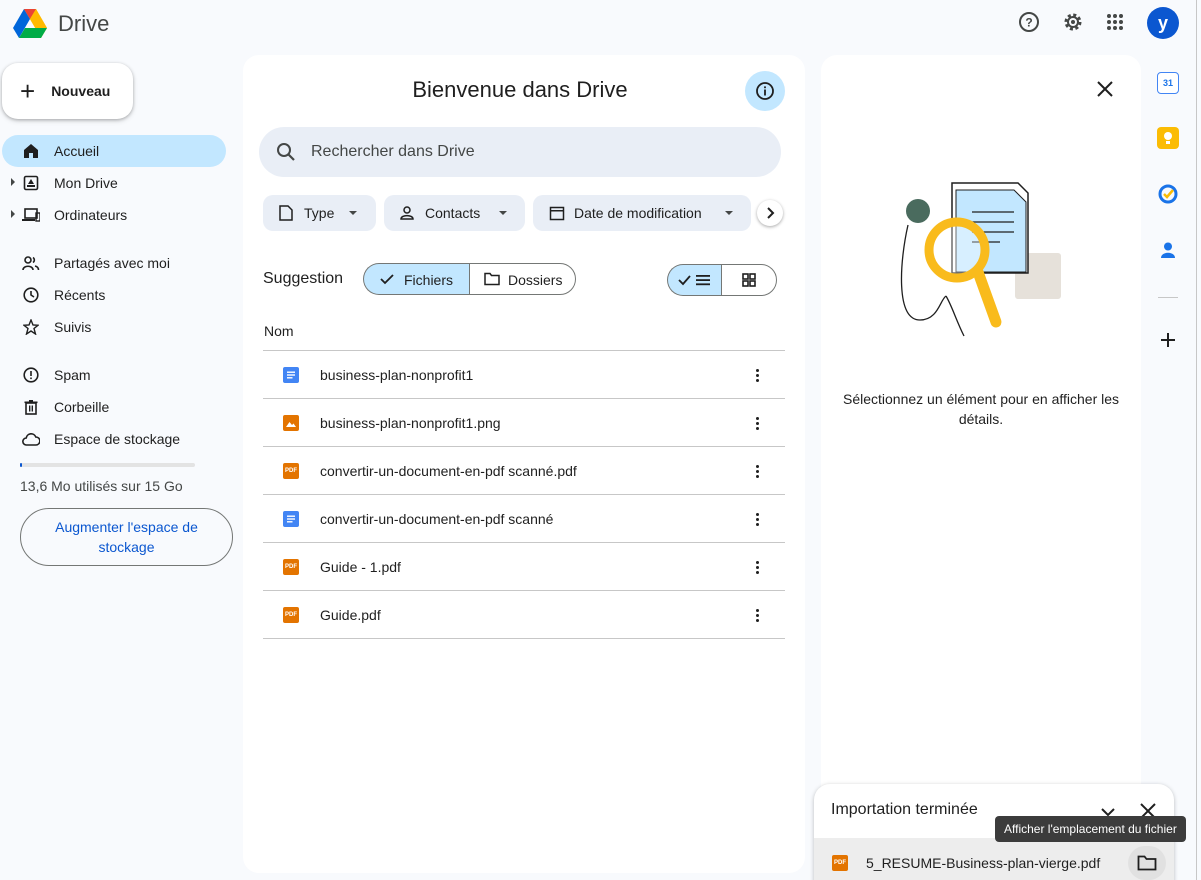 The width and height of the screenshot is (1201, 880). I want to click on drive-logo-icon, so click(30, 22).